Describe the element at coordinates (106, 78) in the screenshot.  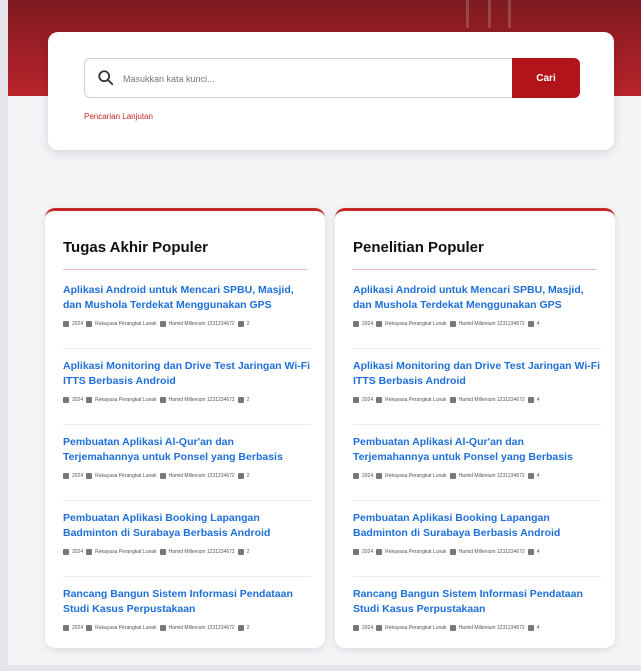
I see `search-icon` at that location.